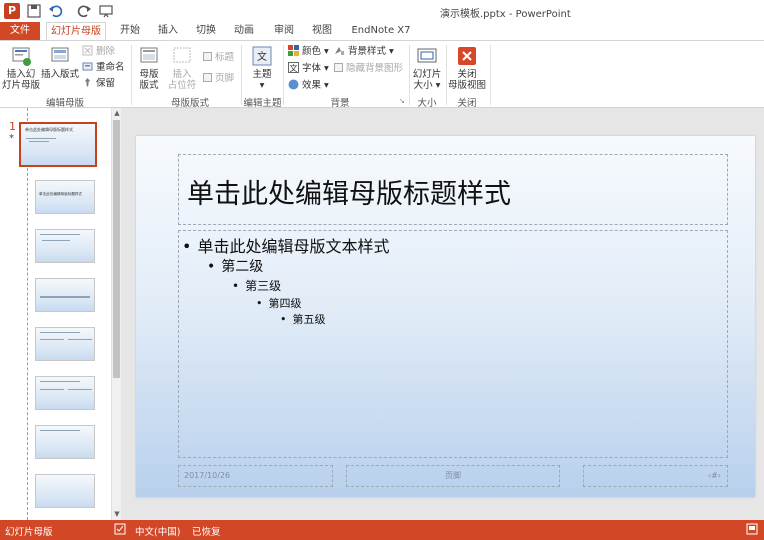 The height and width of the screenshot is (540, 764). I want to click on master-layout-button: 母版 版式, so click(149, 68).